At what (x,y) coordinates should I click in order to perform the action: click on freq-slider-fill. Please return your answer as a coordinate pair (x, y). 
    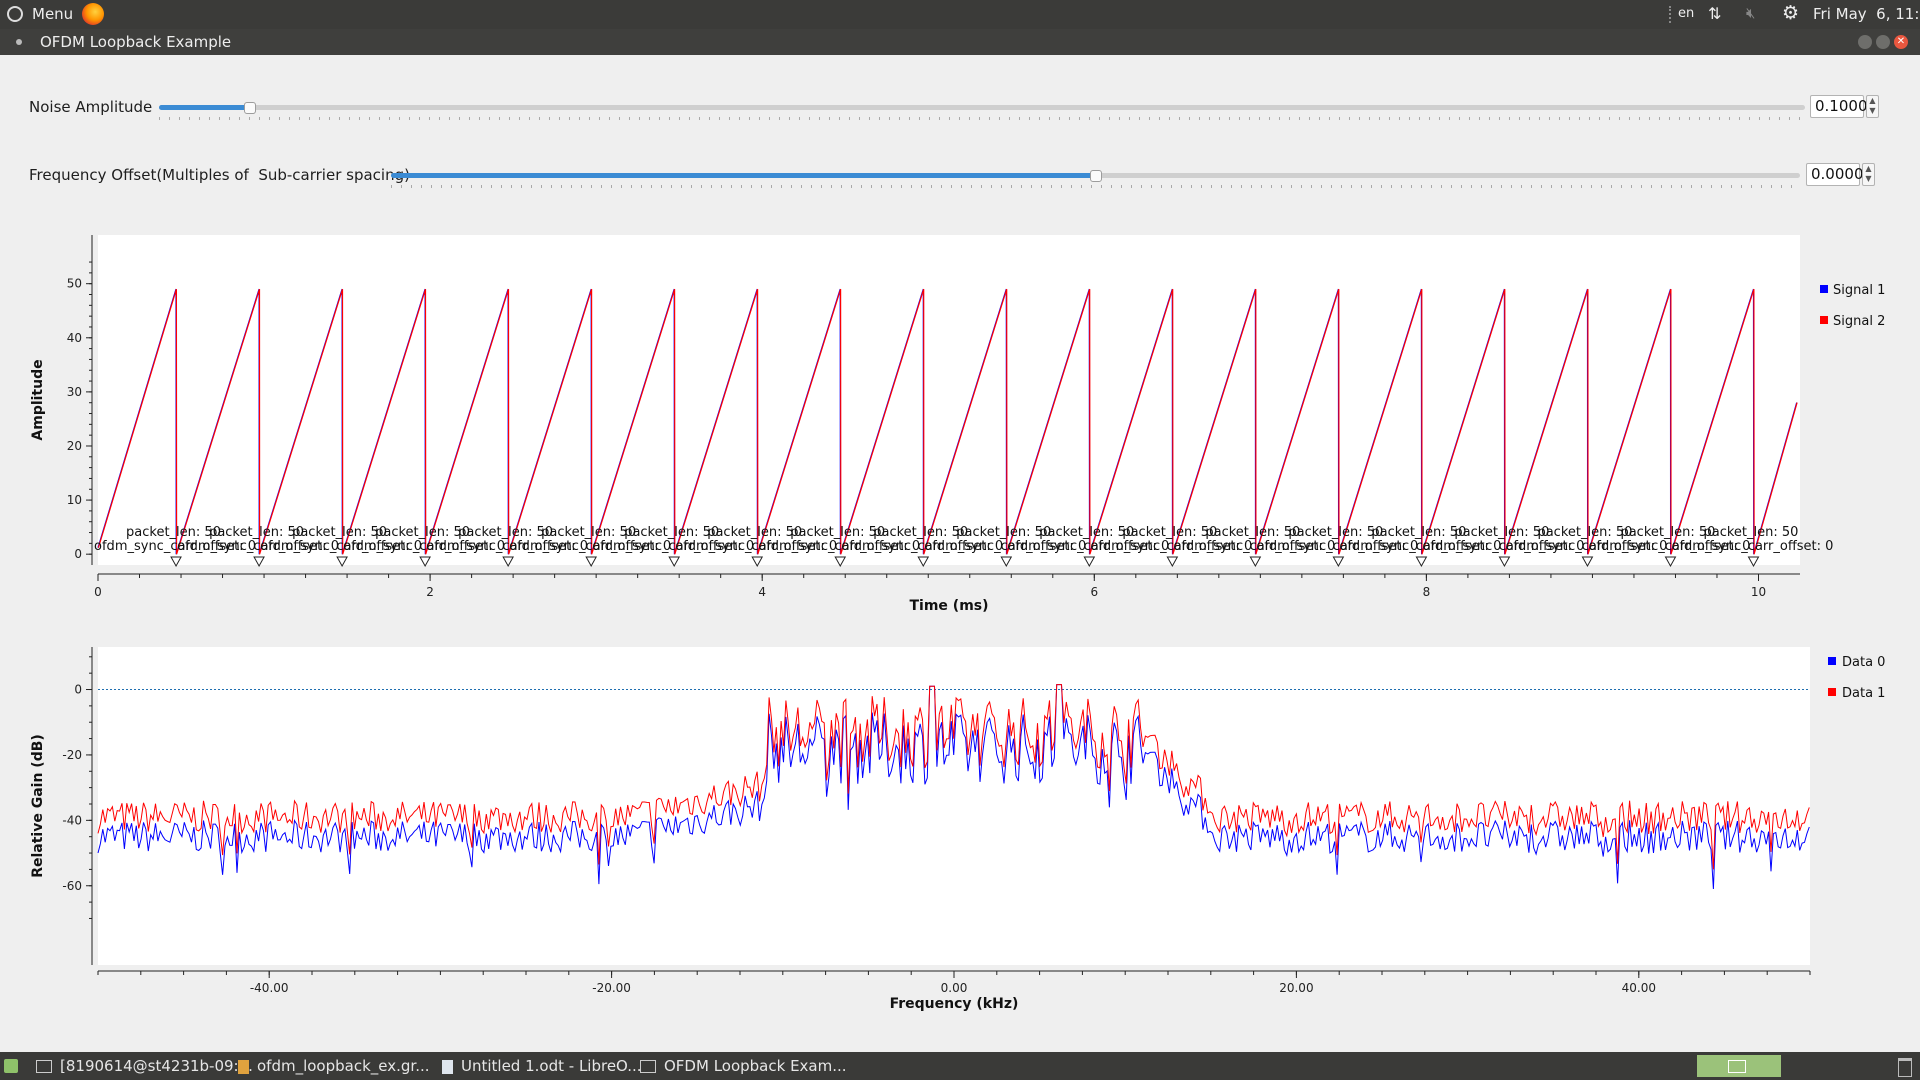
    Looking at the image, I should click on (743, 175).